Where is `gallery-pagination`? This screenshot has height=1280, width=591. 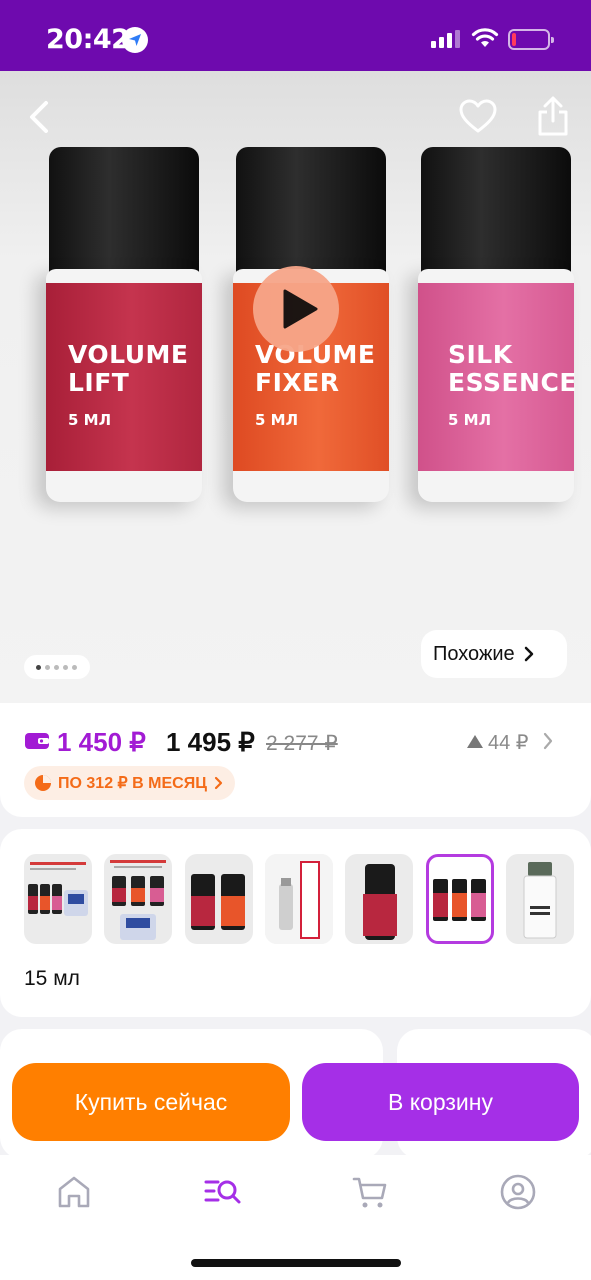 gallery-pagination is located at coordinates (57, 667).